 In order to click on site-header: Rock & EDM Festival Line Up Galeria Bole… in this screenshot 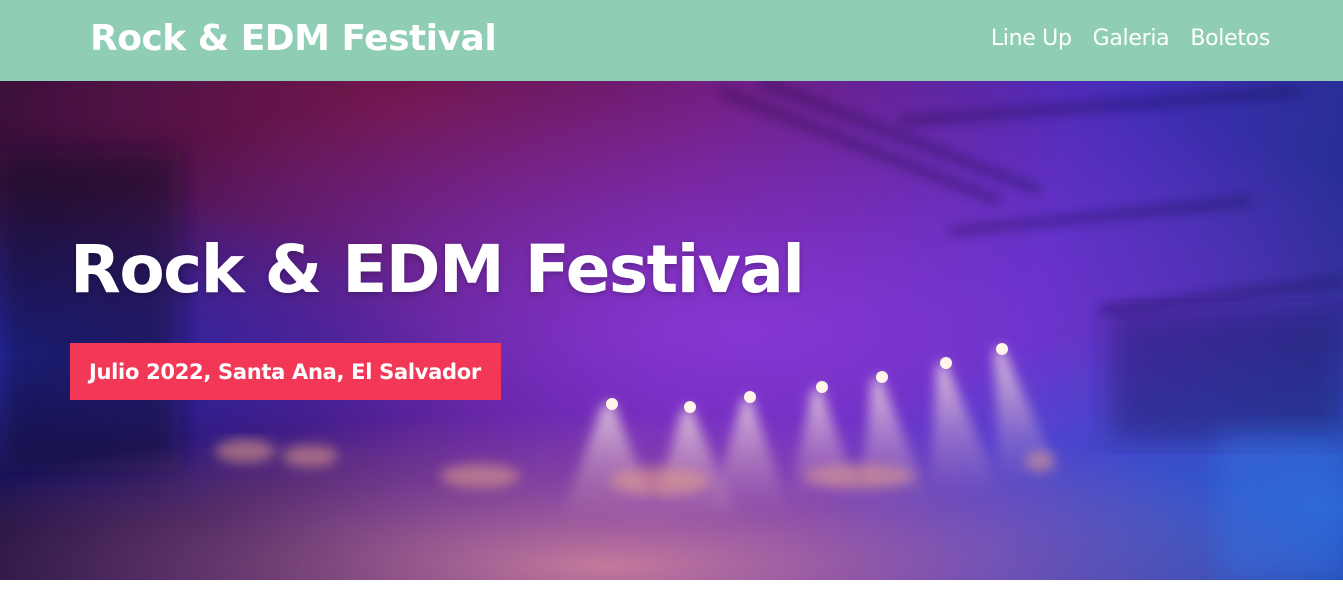, I will do `click(671, 40)`.